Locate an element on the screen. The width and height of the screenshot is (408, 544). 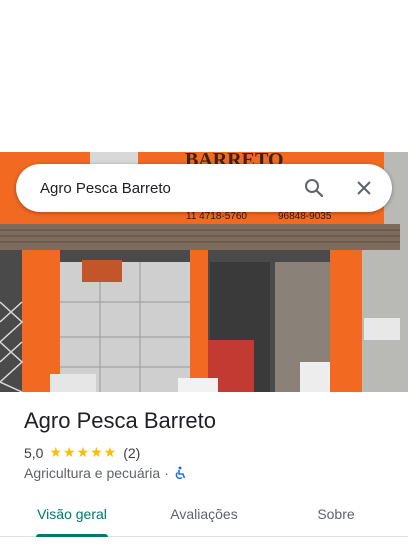
tab-overview: Visão geral is located at coordinates (72, 514).